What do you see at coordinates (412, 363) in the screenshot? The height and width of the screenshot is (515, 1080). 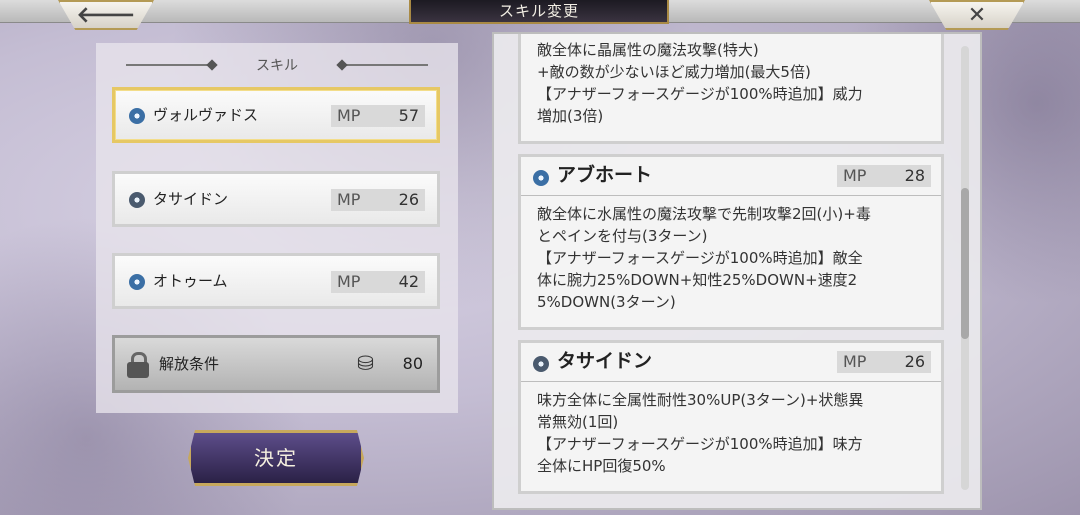 I see `unlock-cost: 80` at bounding box center [412, 363].